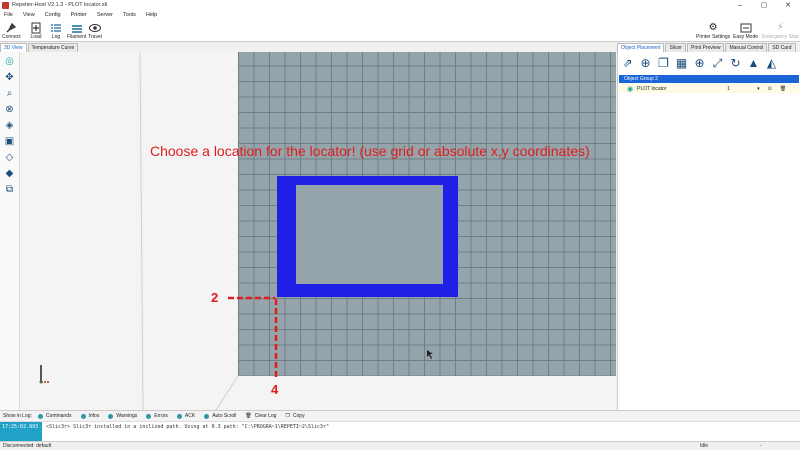 The width and height of the screenshot is (800, 450). What do you see at coordinates (53, 47) in the screenshot?
I see `tab-temperature-curve: Temperature Curve` at bounding box center [53, 47].